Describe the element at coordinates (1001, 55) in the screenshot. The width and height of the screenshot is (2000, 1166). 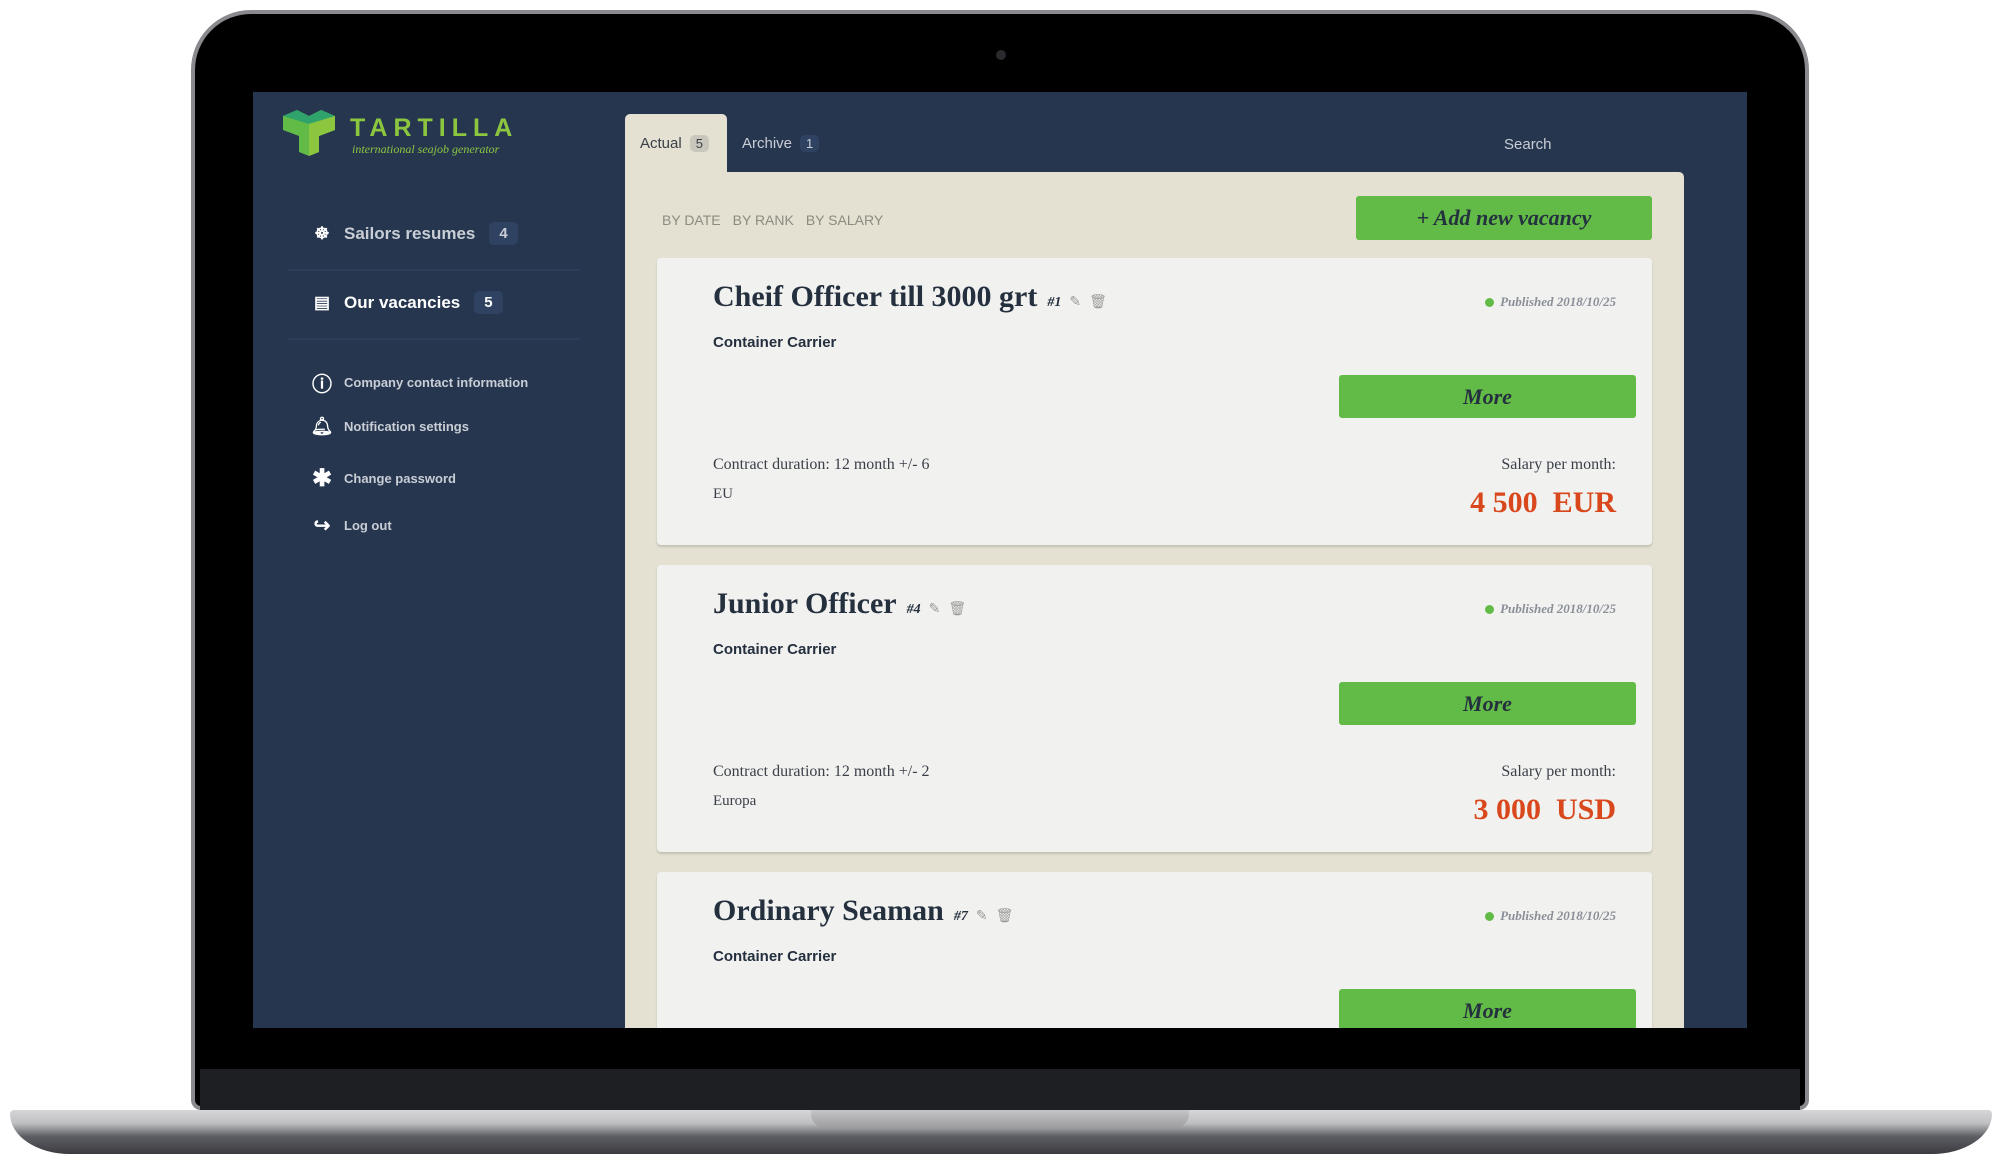
I see `camera` at that location.